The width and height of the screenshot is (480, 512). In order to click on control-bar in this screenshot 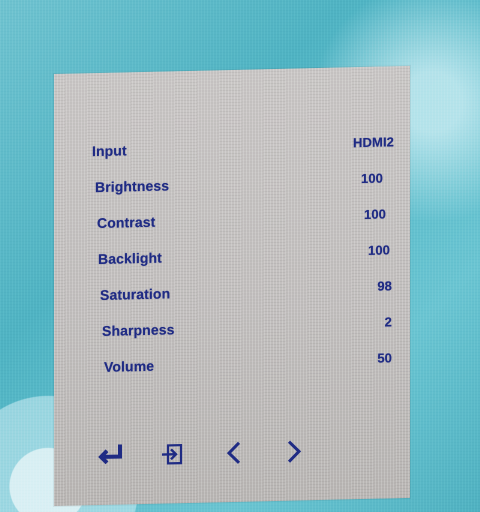, I will do `click(211, 458)`.